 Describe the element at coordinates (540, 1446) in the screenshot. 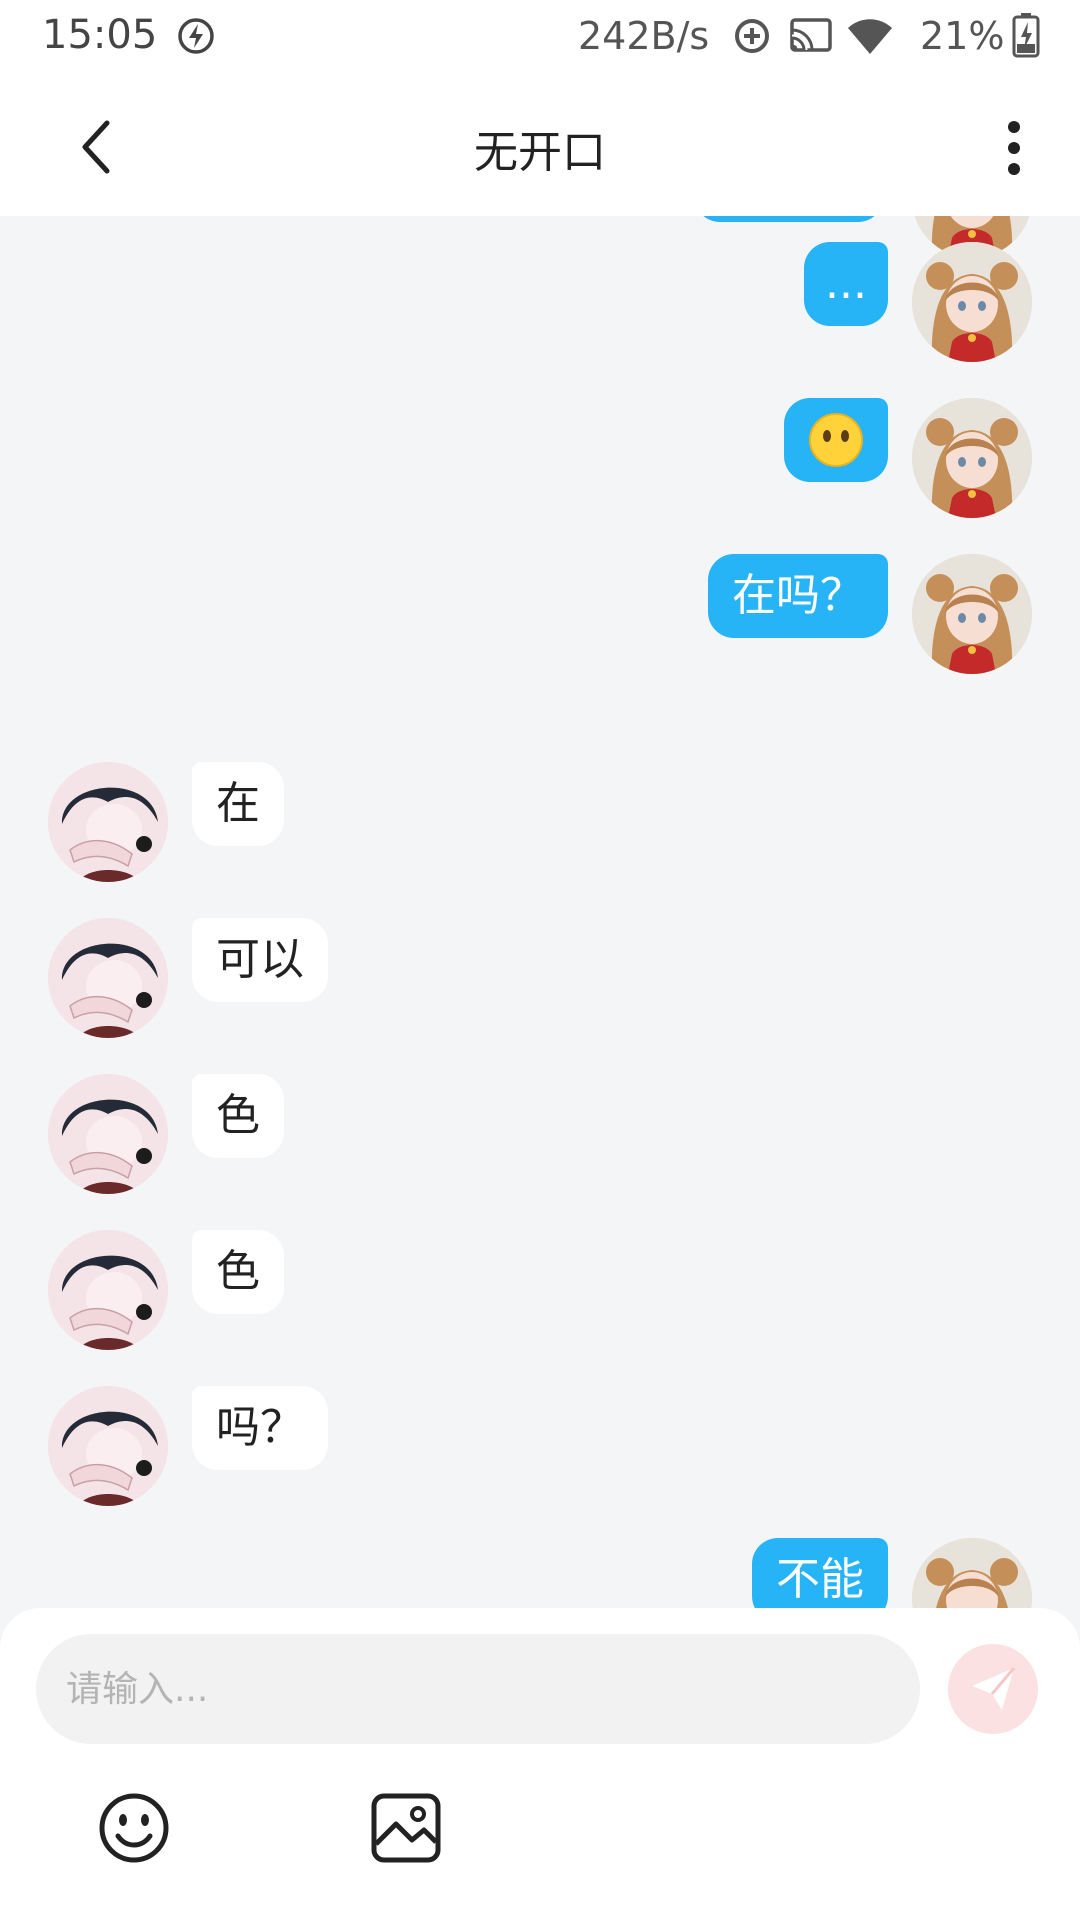

I see `chat-message-incoming: 吗？` at that location.